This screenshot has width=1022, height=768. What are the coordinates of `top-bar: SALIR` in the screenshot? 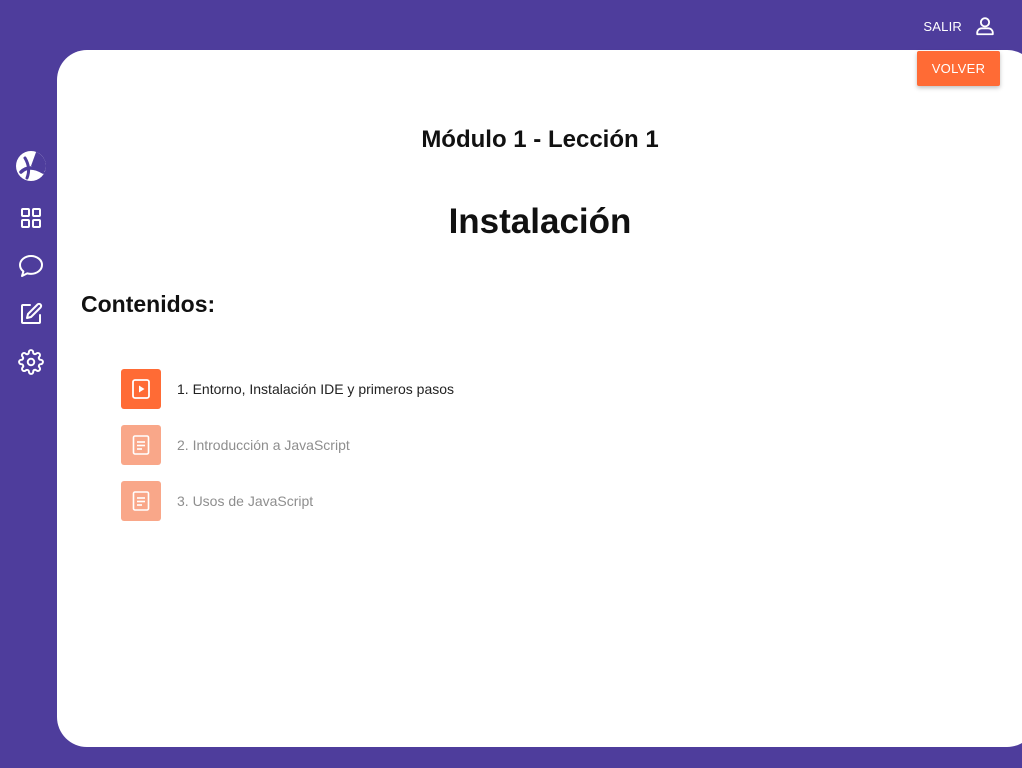 It's located at (511, 25).